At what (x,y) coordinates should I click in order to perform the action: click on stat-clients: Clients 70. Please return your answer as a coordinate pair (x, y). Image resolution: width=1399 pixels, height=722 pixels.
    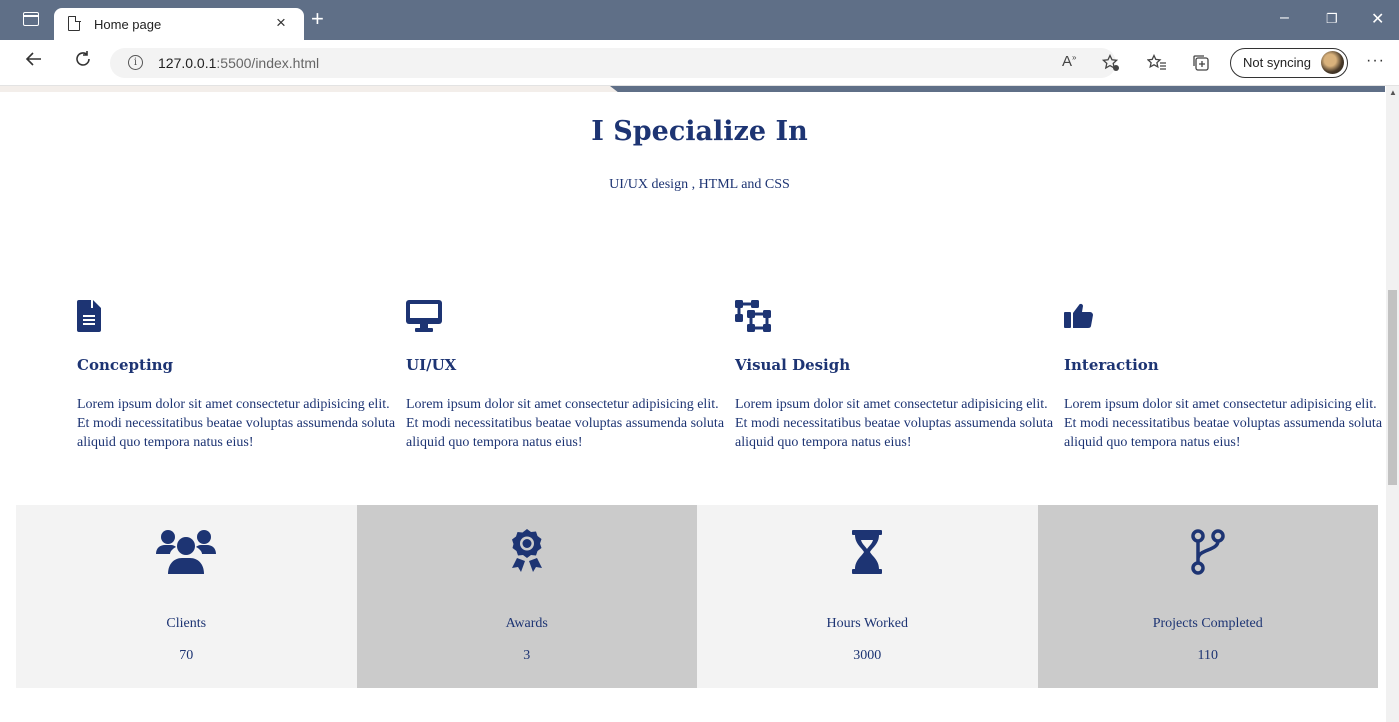
    Looking at the image, I should click on (186, 596).